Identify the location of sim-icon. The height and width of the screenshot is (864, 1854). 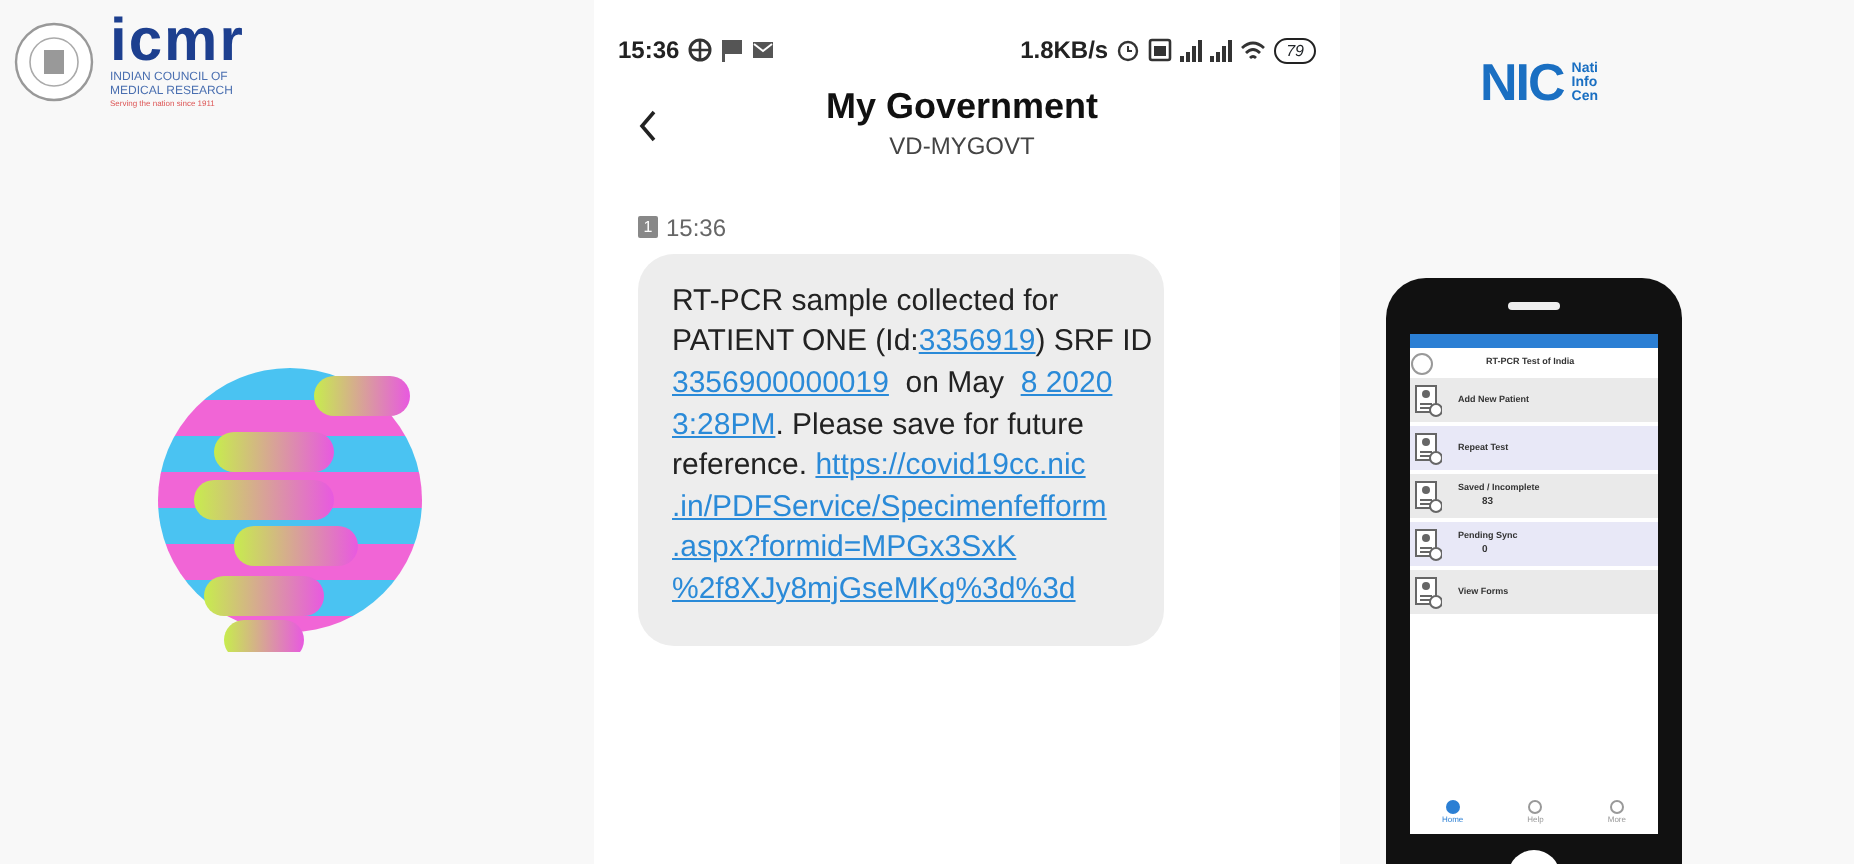
(1160, 50).